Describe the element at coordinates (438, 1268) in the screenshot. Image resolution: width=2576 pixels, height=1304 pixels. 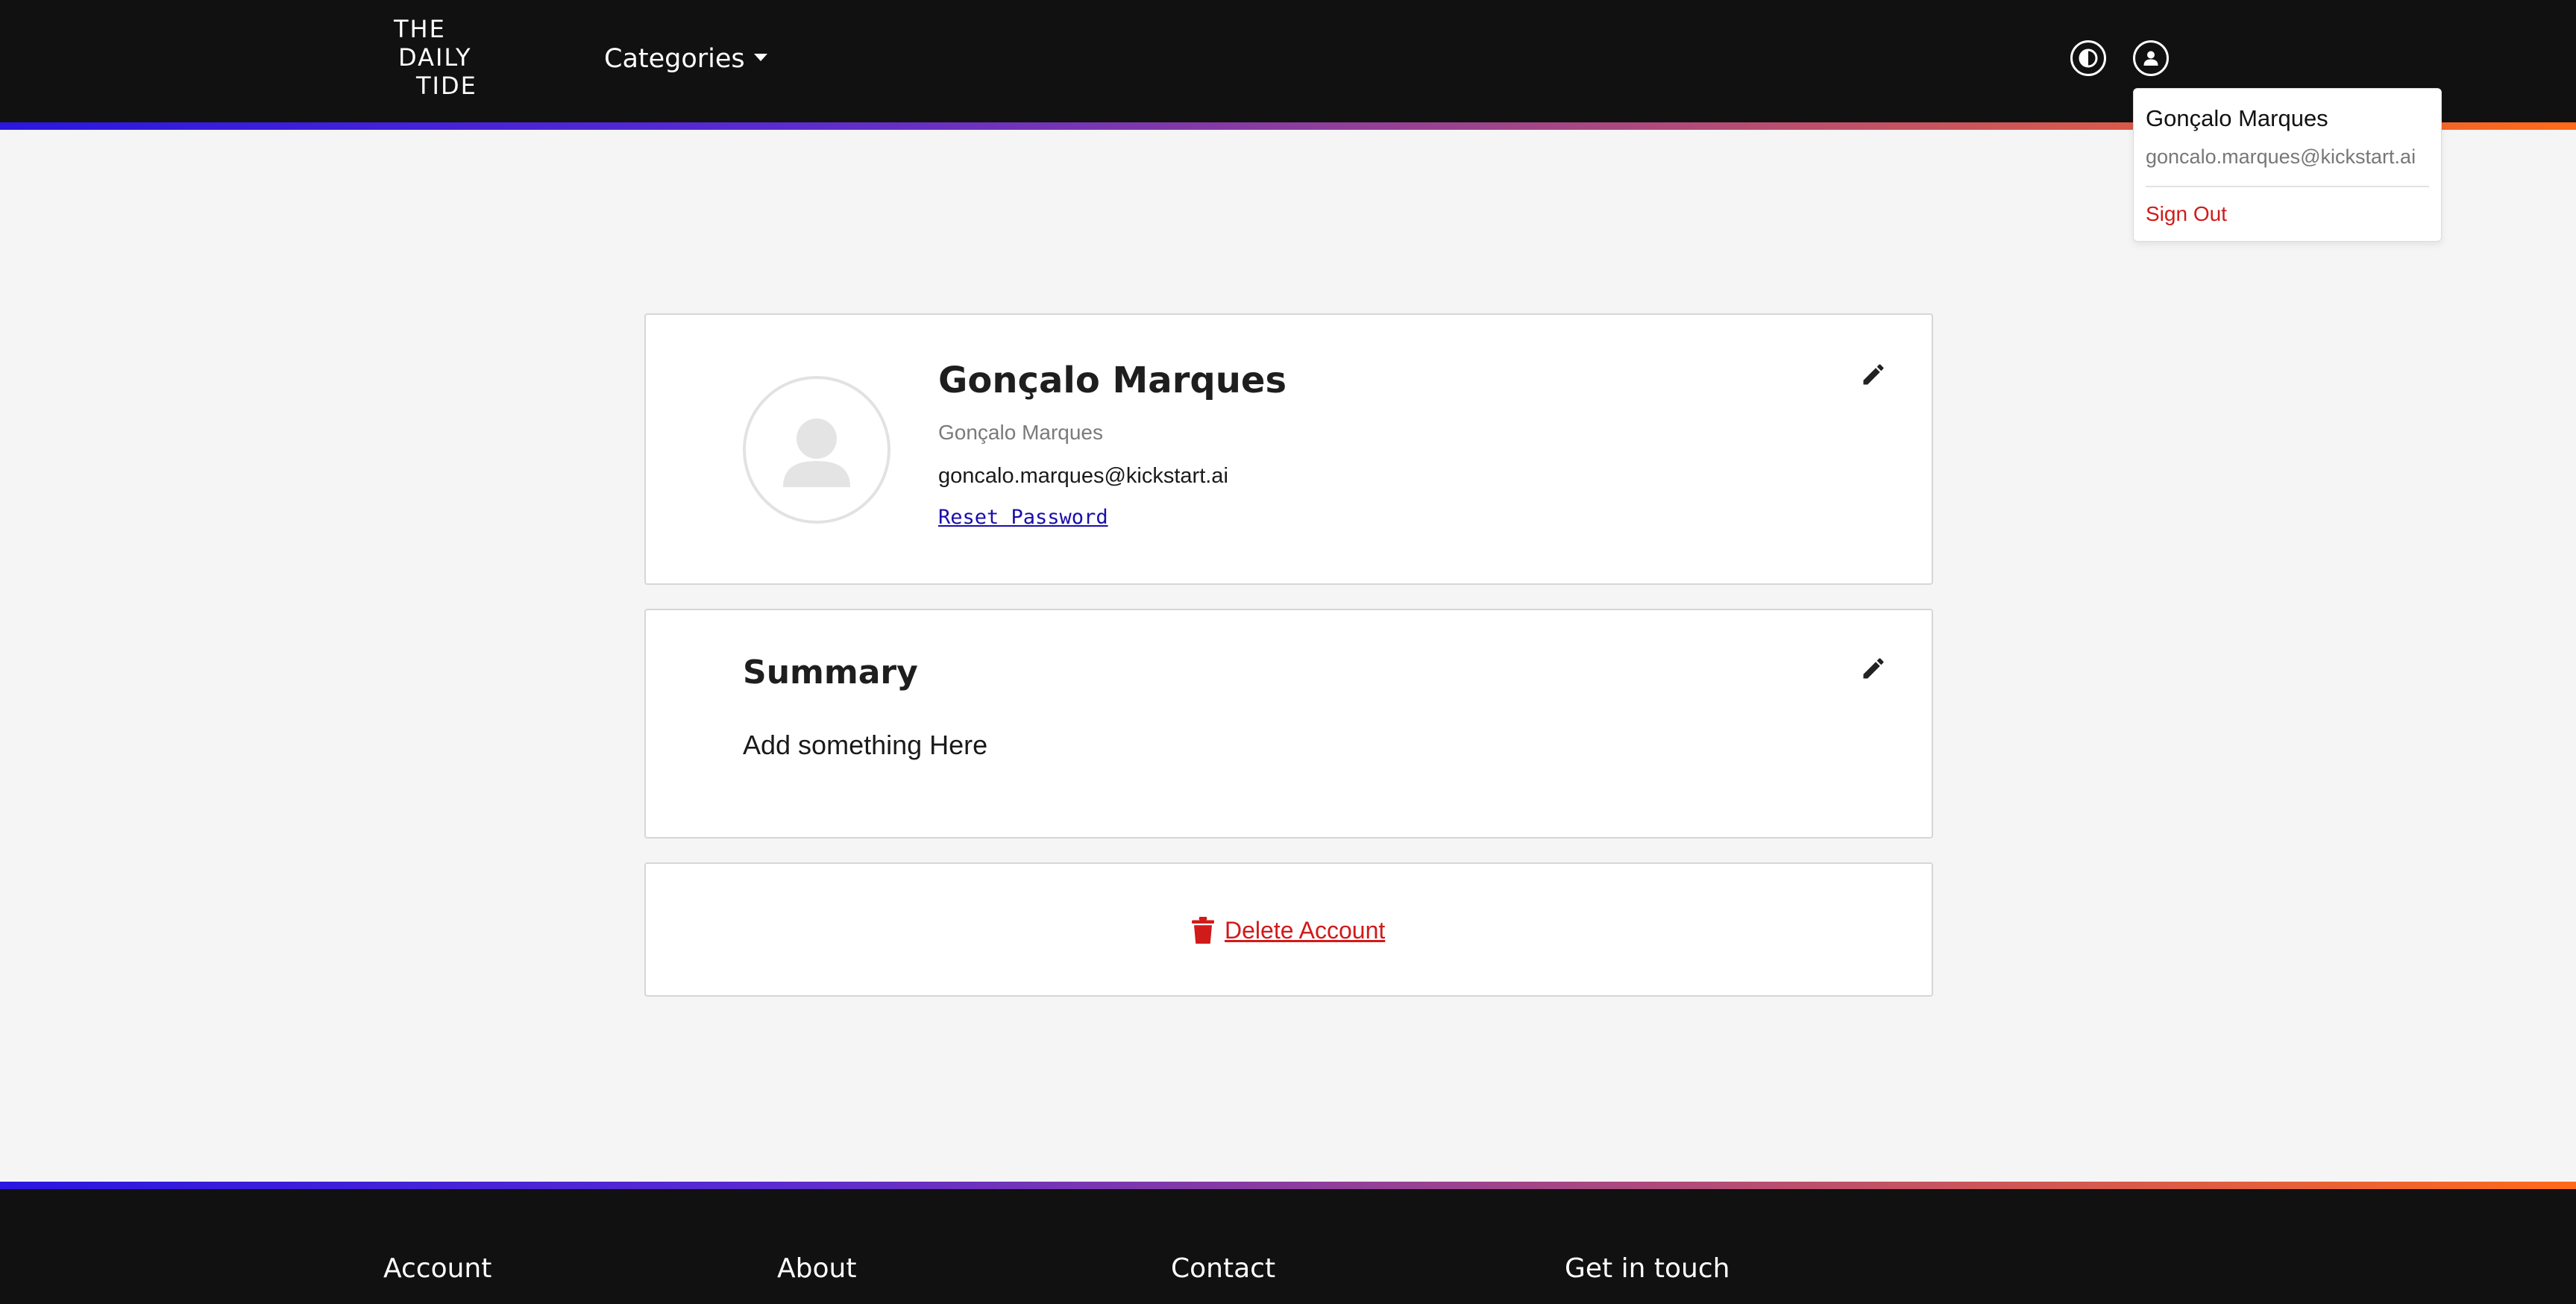
I see `footer-heading-account: Account` at that location.